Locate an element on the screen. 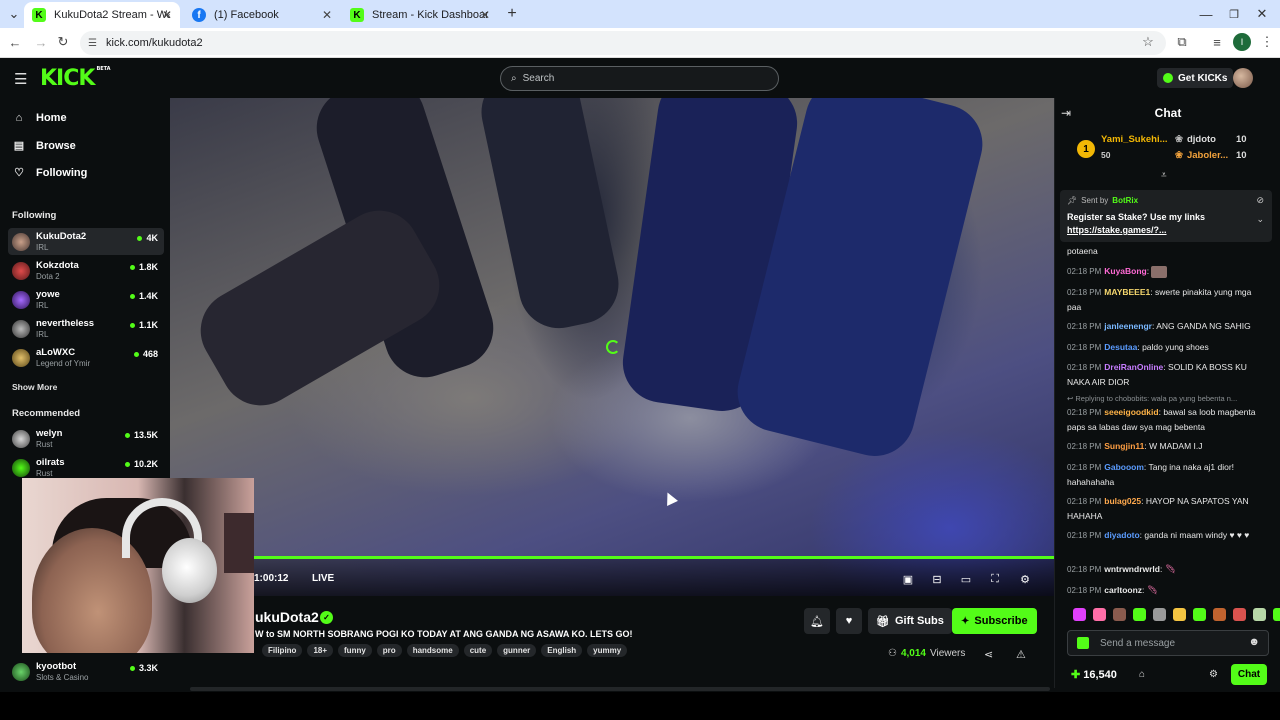  browser-tab-kick-dashboard: K Stream - Kick Dashboard ✕ is located at coordinates (420, 15).